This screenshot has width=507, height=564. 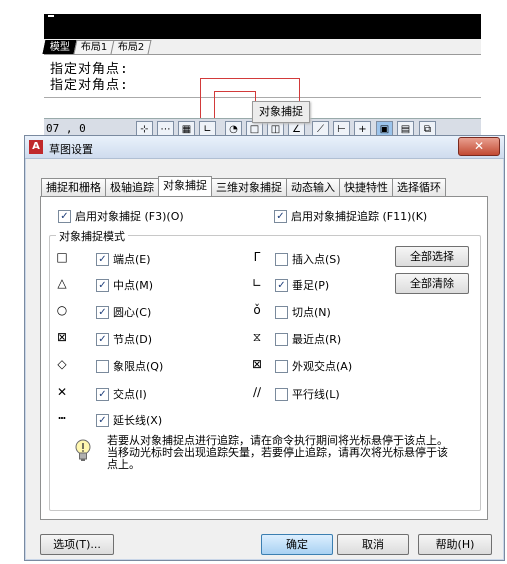 I want to click on mode-label: 外观交点(A), so click(x=322, y=366).